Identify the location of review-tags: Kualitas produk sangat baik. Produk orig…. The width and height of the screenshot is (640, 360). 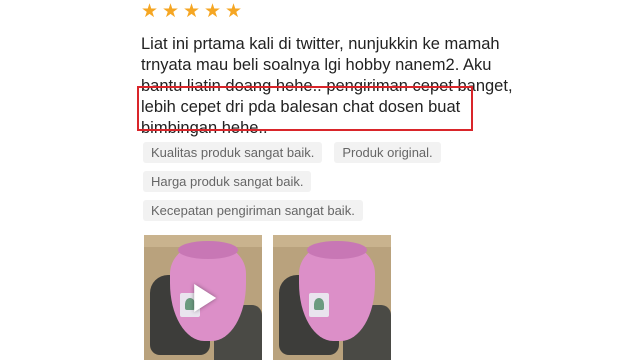
(308, 185).